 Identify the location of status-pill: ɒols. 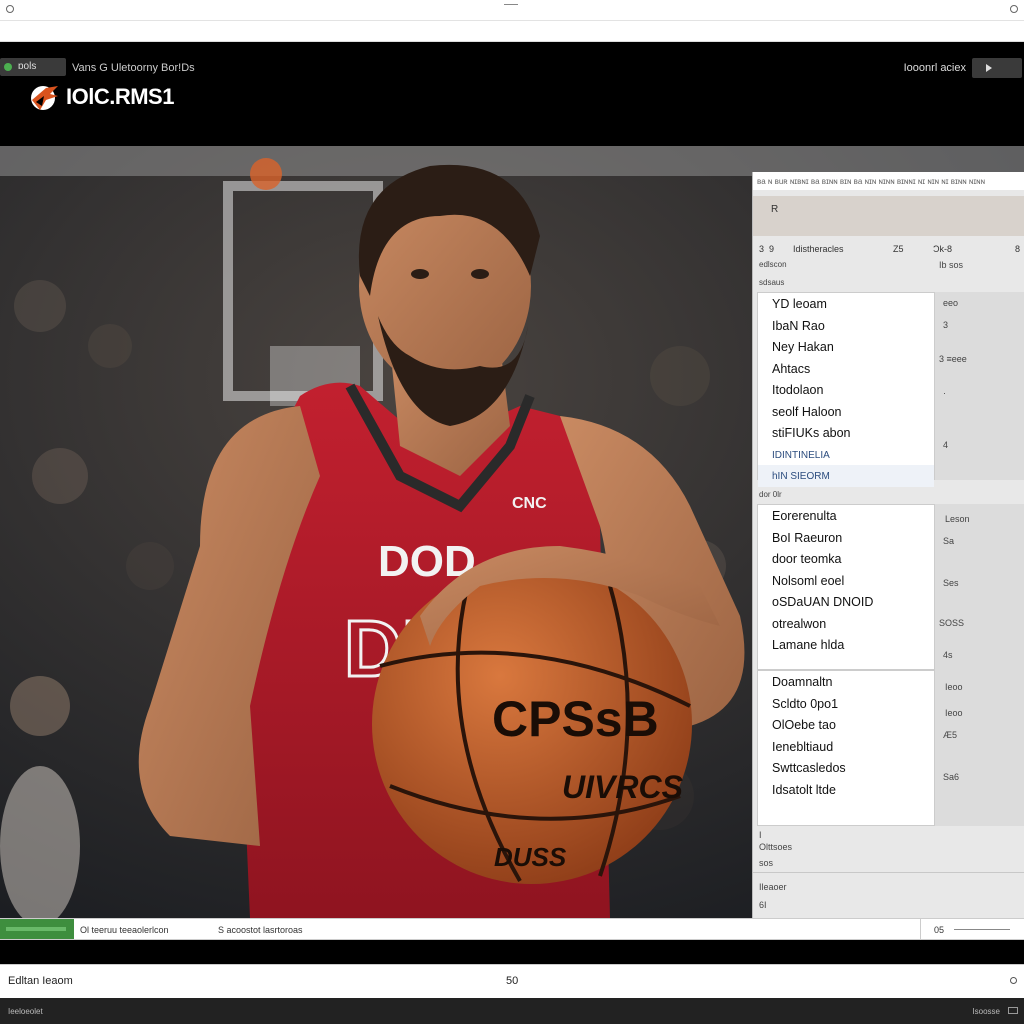
(33, 67).